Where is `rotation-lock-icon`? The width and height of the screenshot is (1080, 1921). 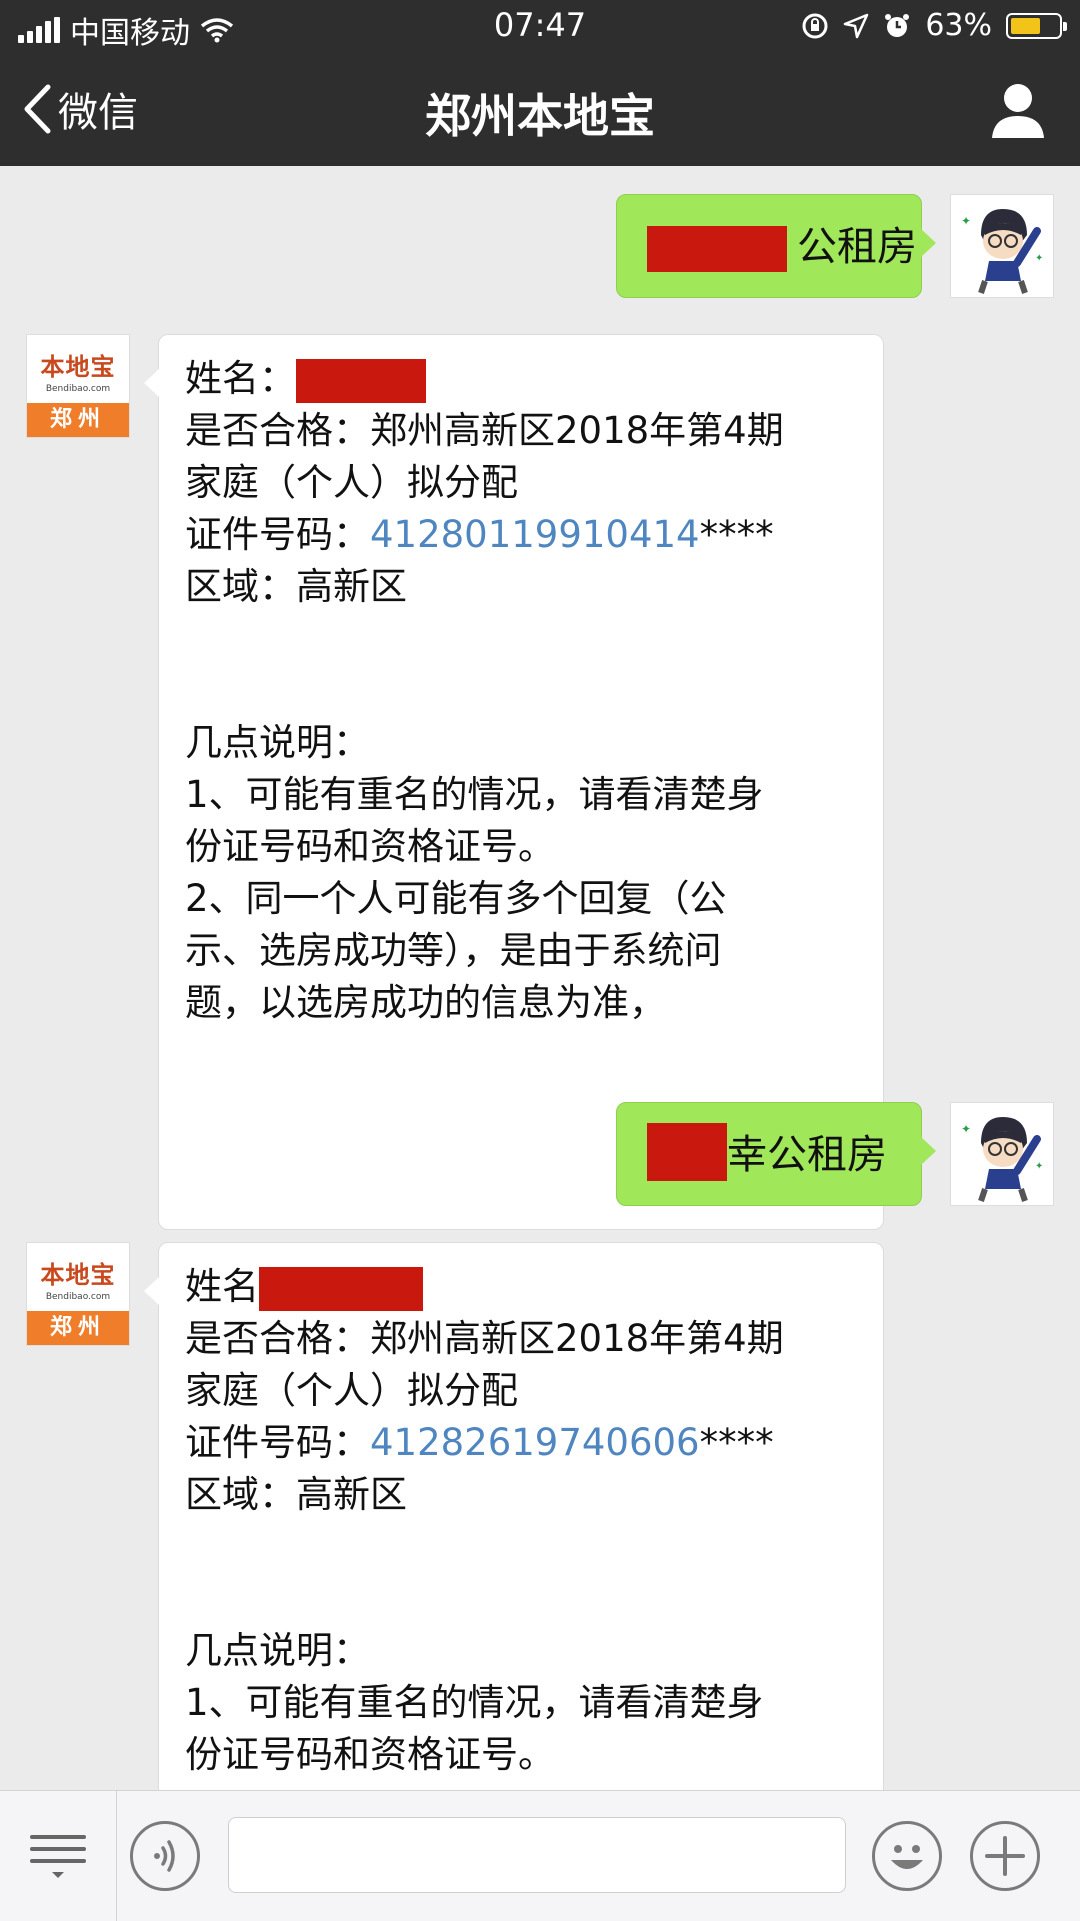
rotation-lock-icon is located at coordinates (815, 25).